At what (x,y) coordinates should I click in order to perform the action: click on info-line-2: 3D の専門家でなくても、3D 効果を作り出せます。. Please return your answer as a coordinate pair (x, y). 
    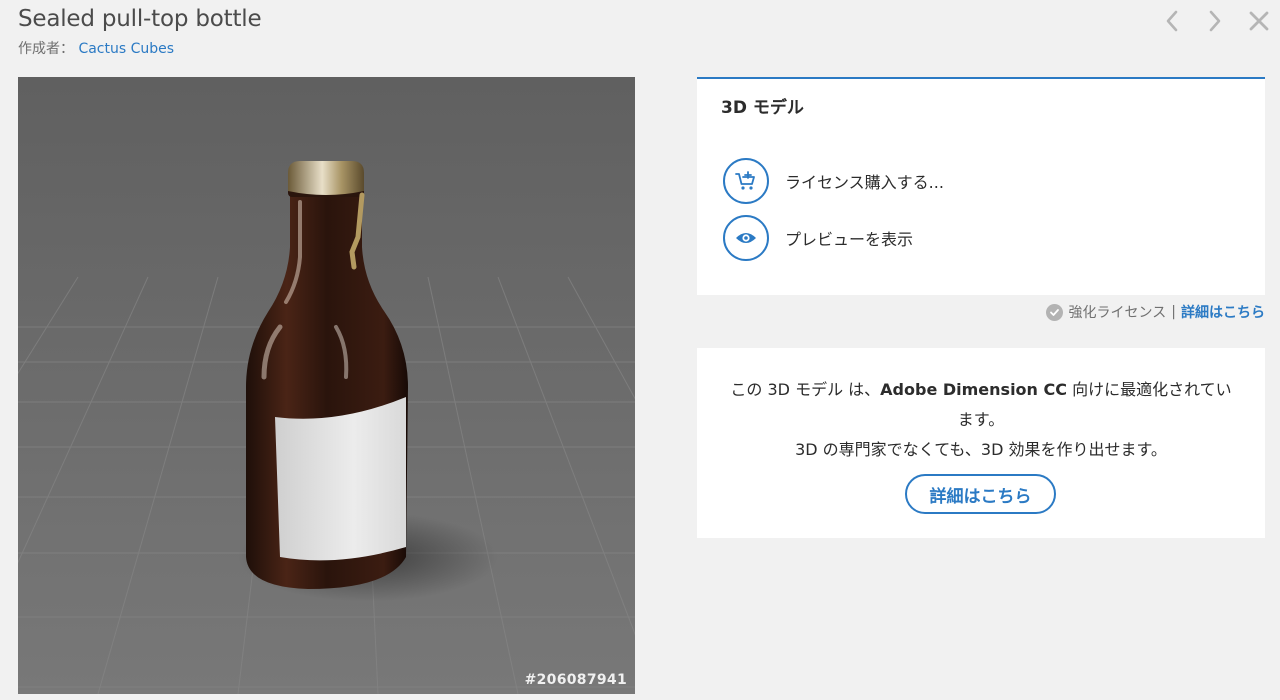
    Looking at the image, I should click on (981, 449).